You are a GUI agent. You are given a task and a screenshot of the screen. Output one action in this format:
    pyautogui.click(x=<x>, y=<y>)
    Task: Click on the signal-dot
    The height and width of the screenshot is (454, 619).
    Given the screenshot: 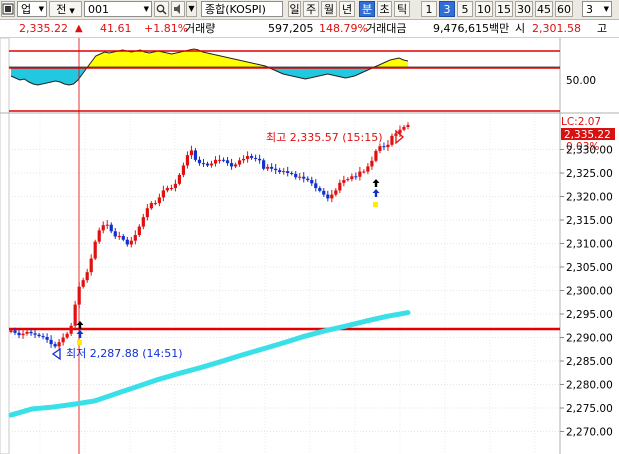 What is the action you would take?
    pyautogui.click(x=375, y=204)
    